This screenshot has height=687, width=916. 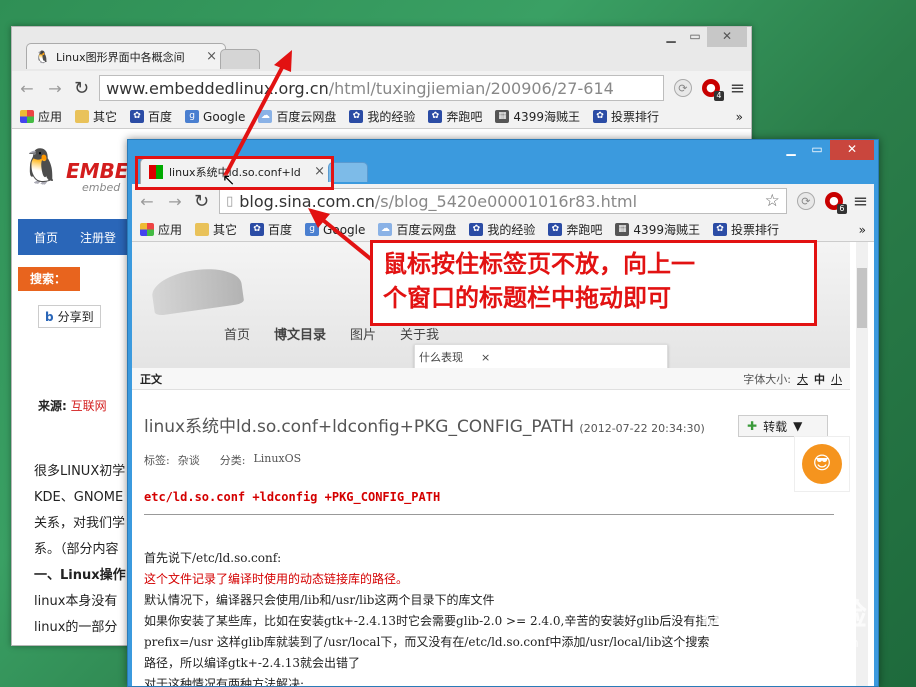 I want to click on baidu-watermark-url: jingyan.baidu.com, so click(x=803, y=643).